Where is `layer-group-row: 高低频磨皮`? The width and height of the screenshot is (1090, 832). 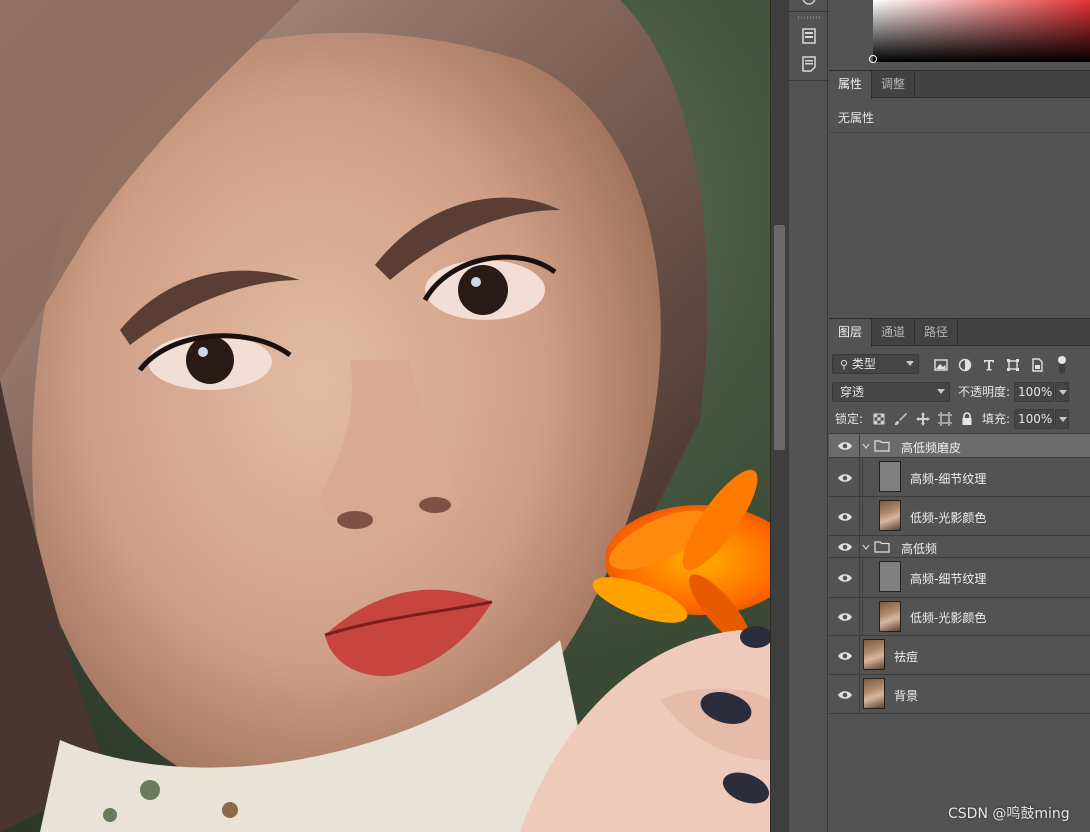 layer-group-row: 高低频磨皮 is located at coordinates (959, 446).